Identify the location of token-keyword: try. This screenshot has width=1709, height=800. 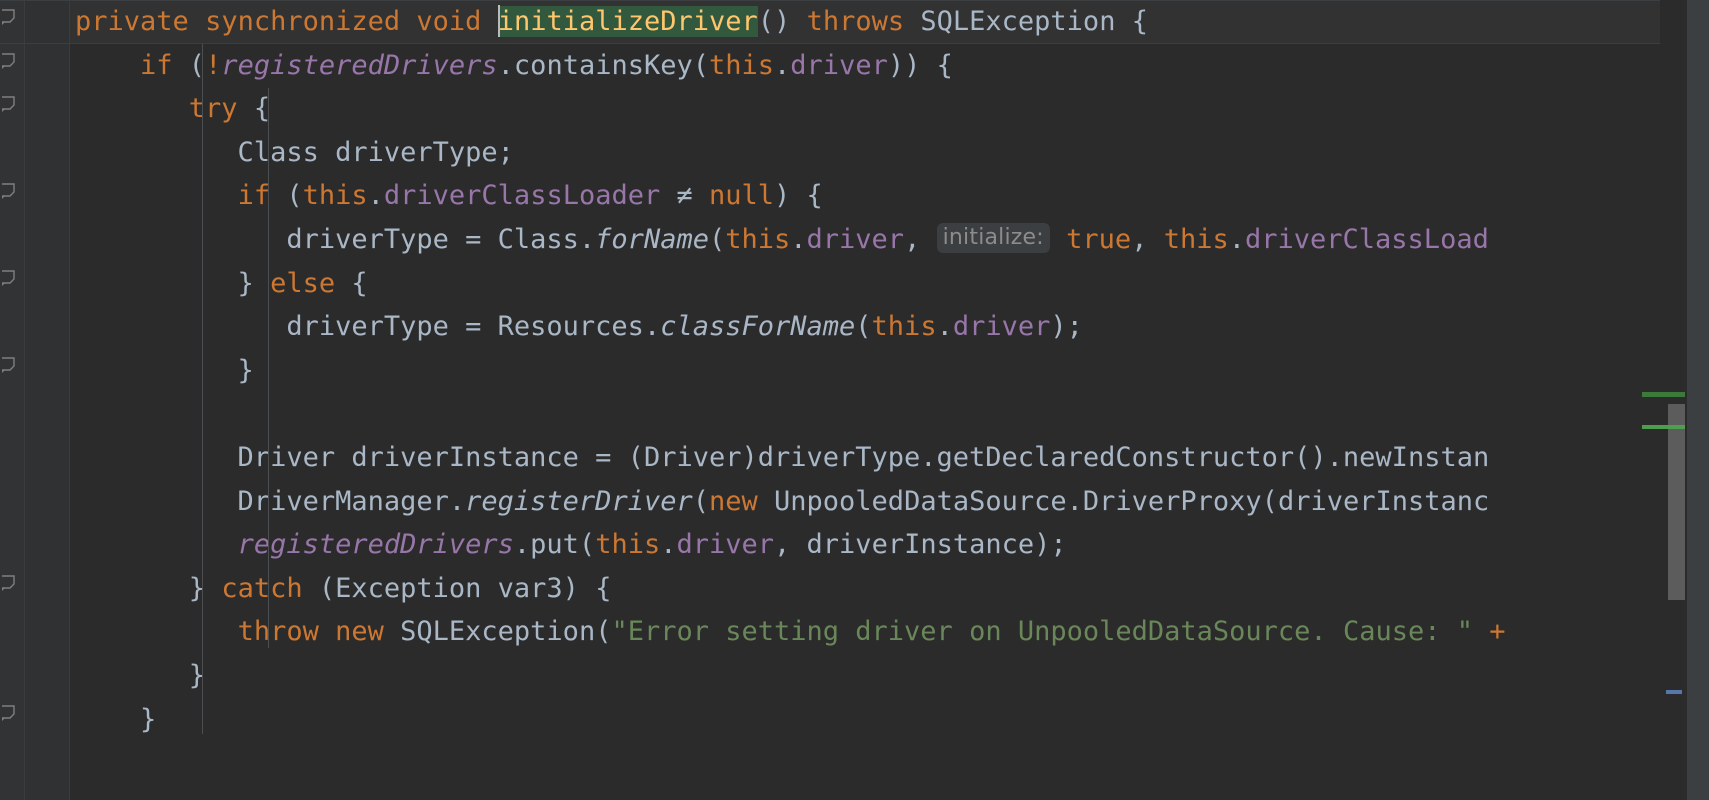
(213, 109).